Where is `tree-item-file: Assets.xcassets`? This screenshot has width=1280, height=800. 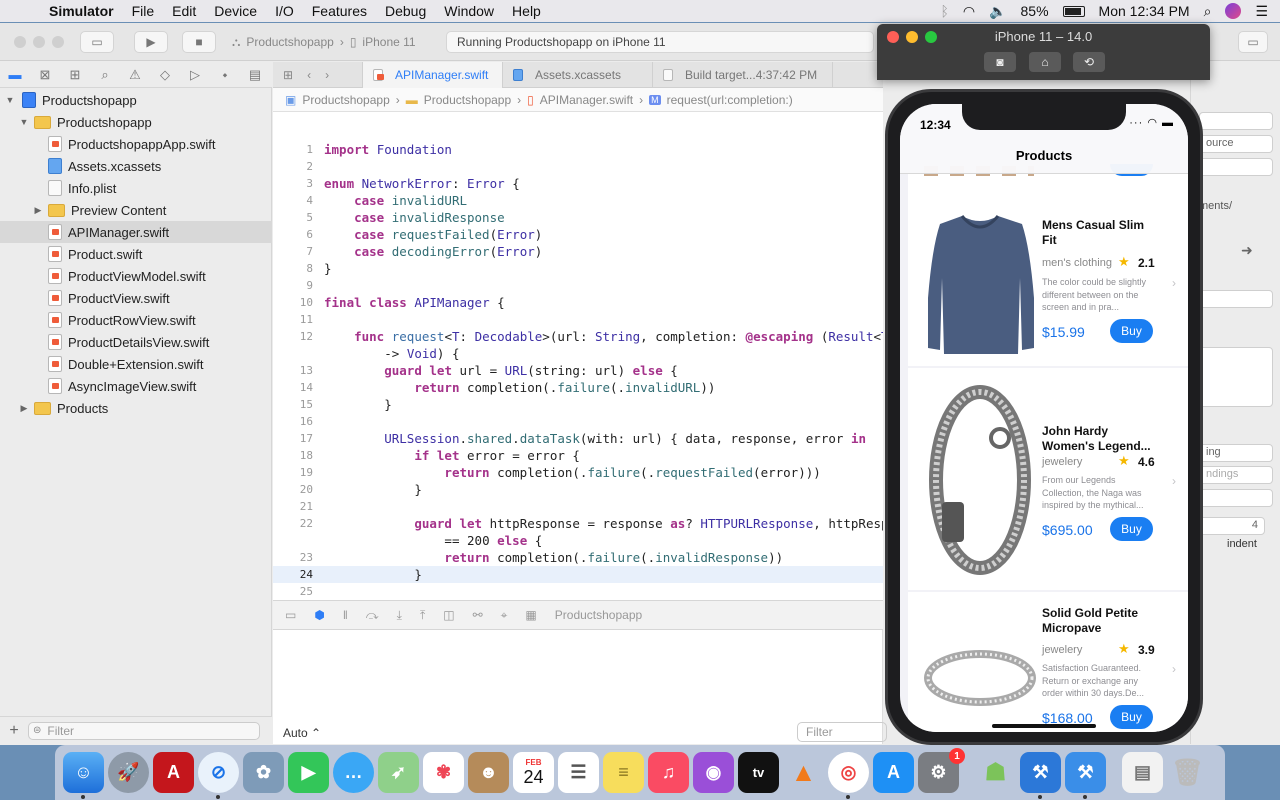 tree-item-file: Assets.xcassets is located at coordinates (136, 166).